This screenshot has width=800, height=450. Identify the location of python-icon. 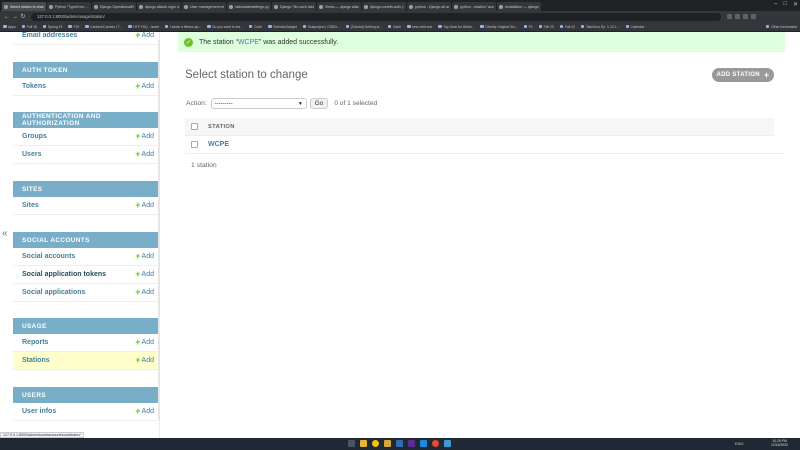
(447, 443).